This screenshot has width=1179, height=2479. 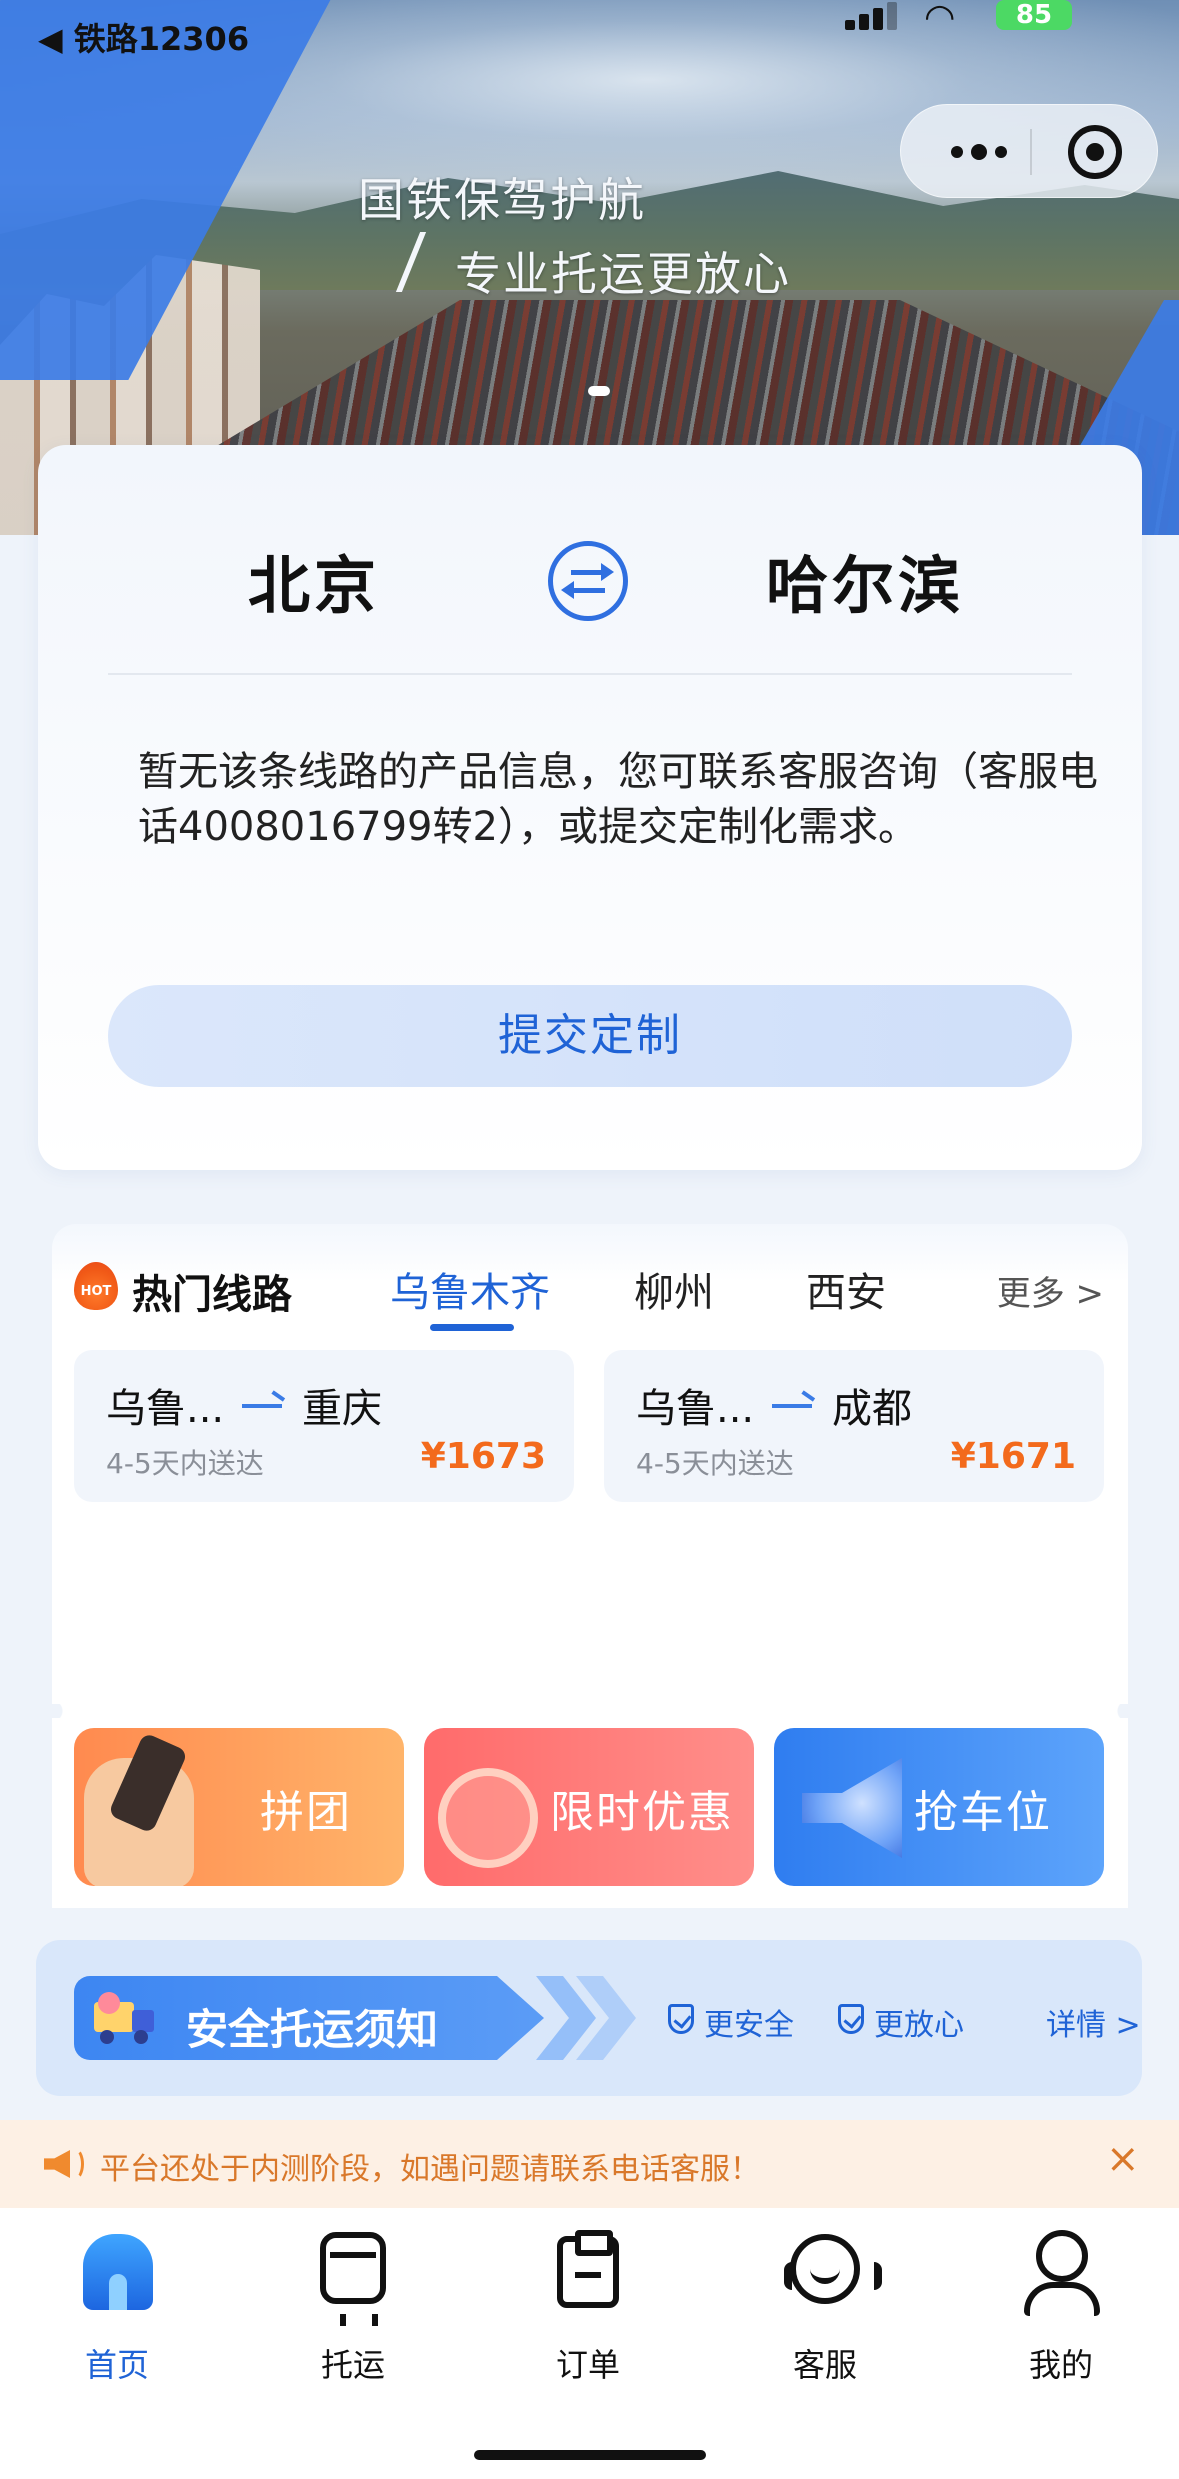 What do you see at coordinates (852, 1808) in the screenshot?
I see `megaphone-icon` at bounding box center [852, 1808].